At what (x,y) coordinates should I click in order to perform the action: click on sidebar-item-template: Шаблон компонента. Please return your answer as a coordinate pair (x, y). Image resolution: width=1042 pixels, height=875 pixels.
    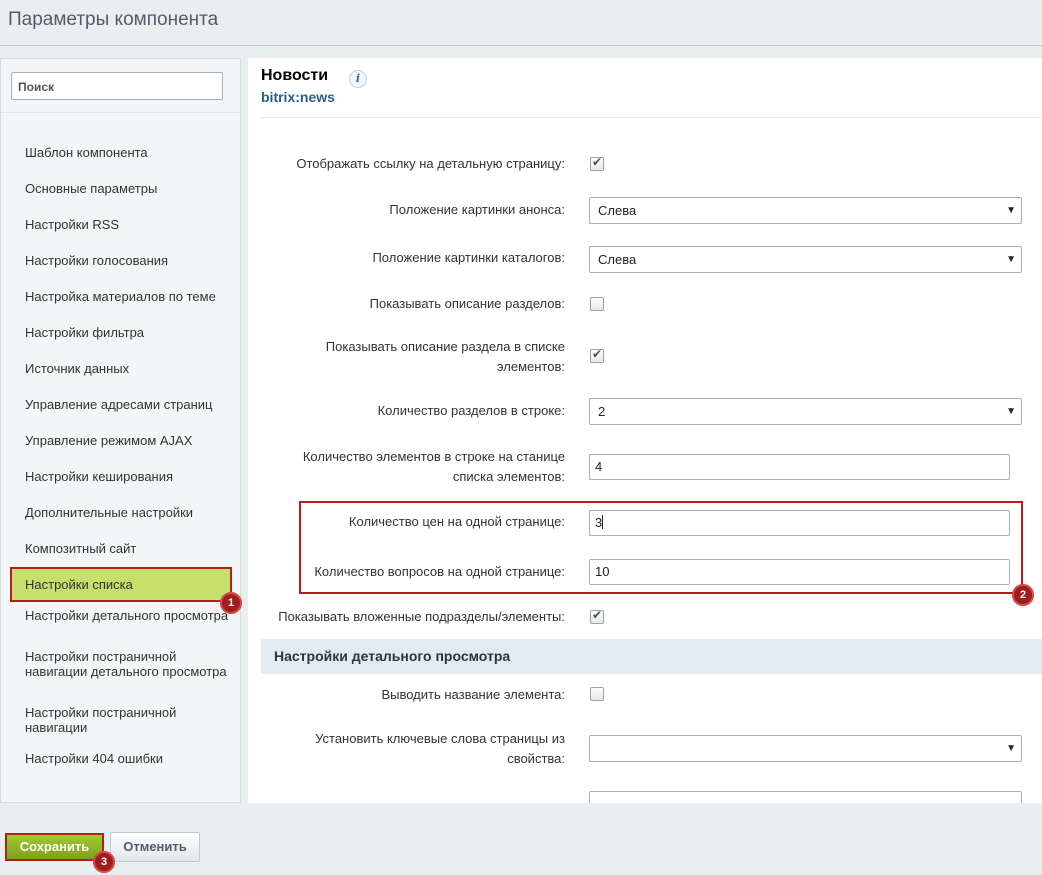
    Looking at the image, I should click on (127, 152).